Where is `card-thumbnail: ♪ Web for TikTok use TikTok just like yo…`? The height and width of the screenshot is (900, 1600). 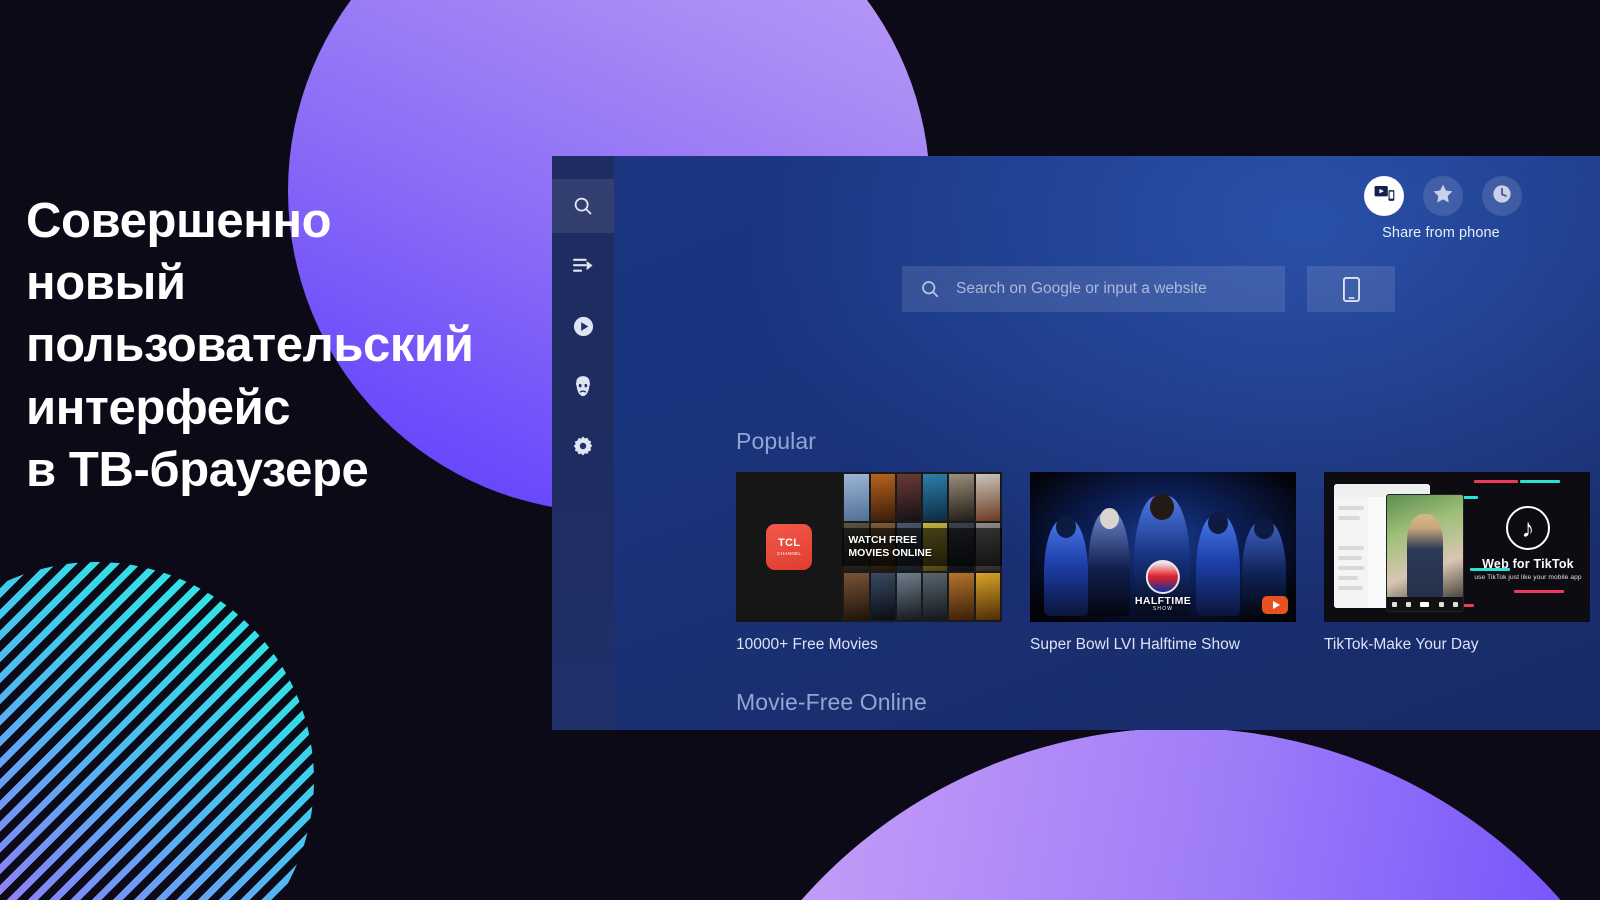 card-thumbnail: ♪ Web for TikTok use TikTok just like yo… is located at coordinates (1457, 547).